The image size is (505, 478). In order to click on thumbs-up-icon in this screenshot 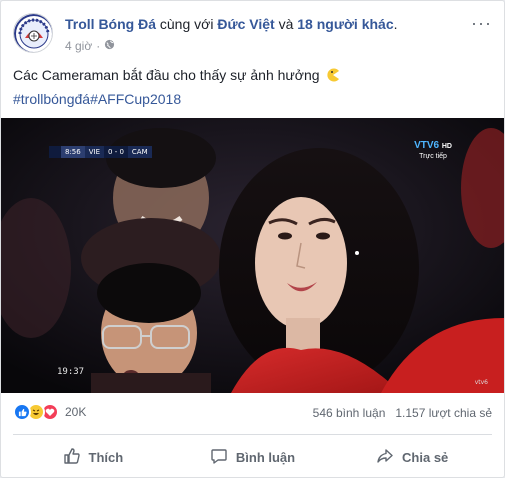, I will do `click(72, 457)`.